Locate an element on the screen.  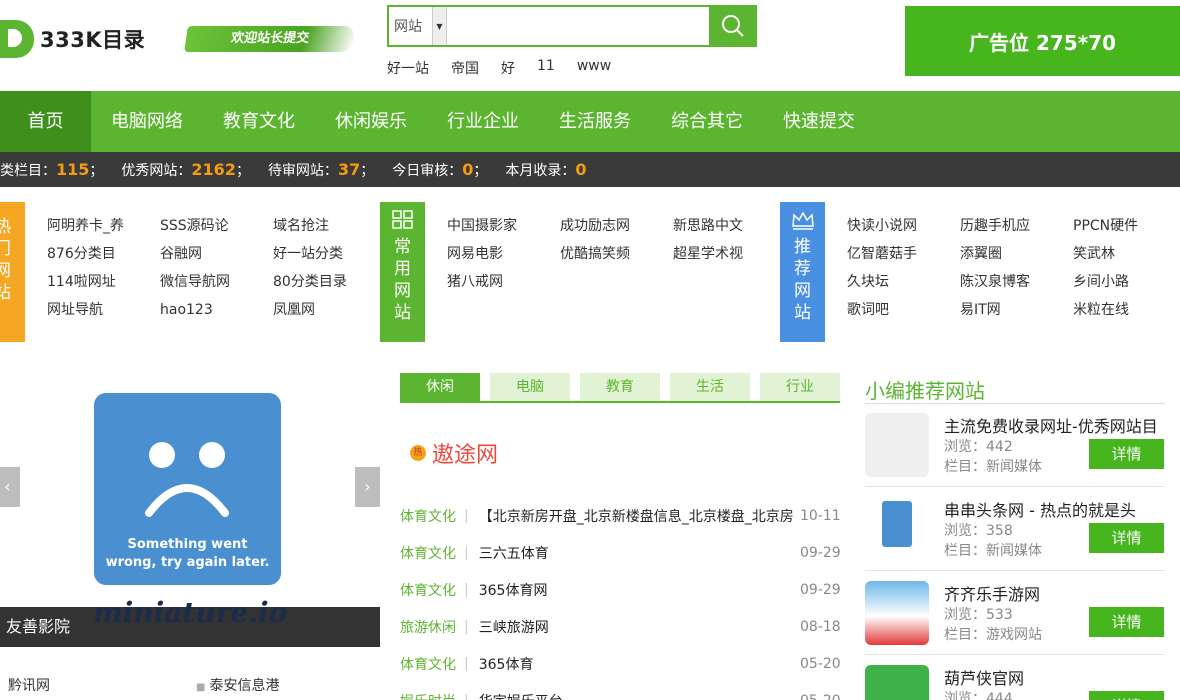
site-link: 添翼圈 is located at coordinates (1016, 254).